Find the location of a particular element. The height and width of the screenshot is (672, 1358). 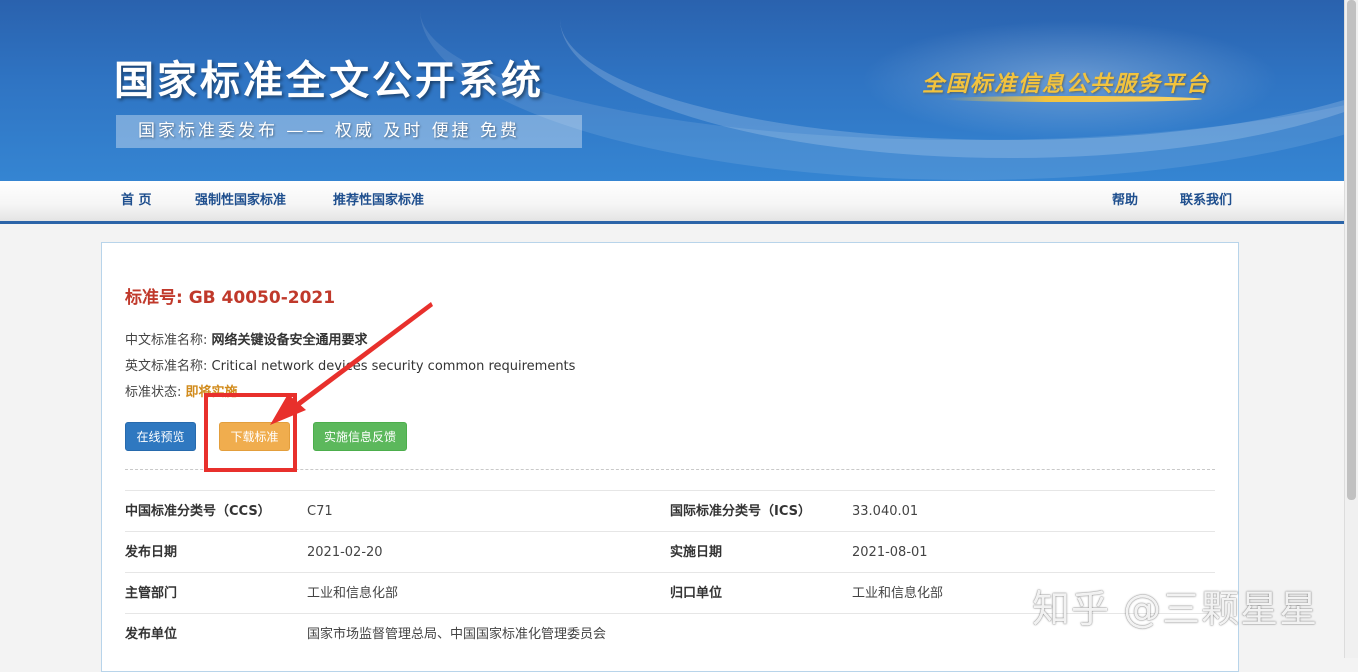

watermark: 知乎 @三颗星星 is located at coordinates (1175, 609).